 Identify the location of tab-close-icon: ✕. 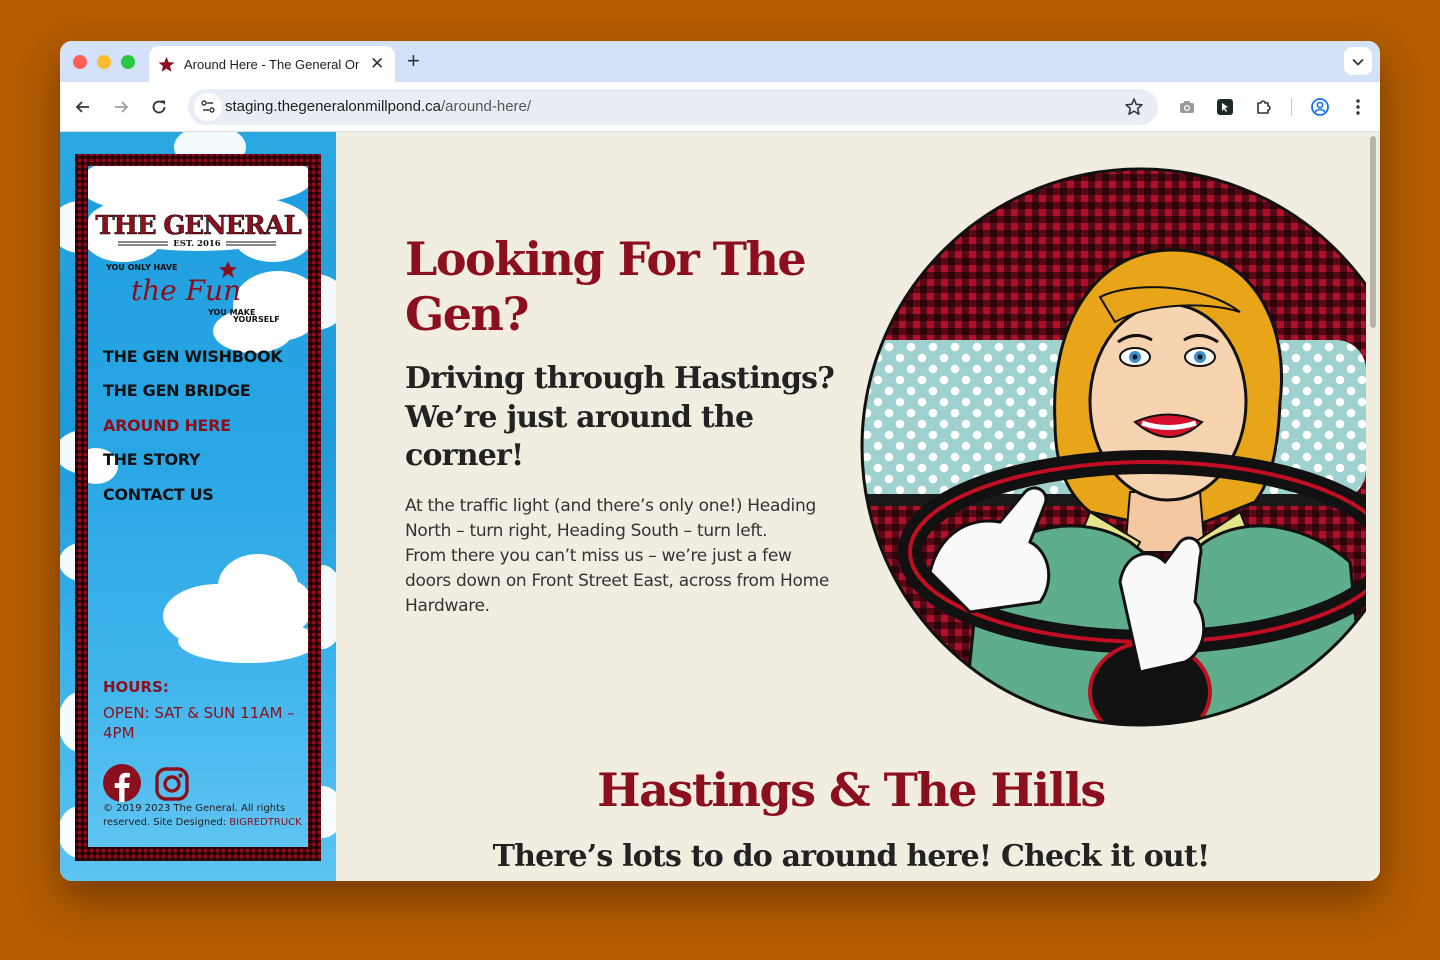
(377, 64).